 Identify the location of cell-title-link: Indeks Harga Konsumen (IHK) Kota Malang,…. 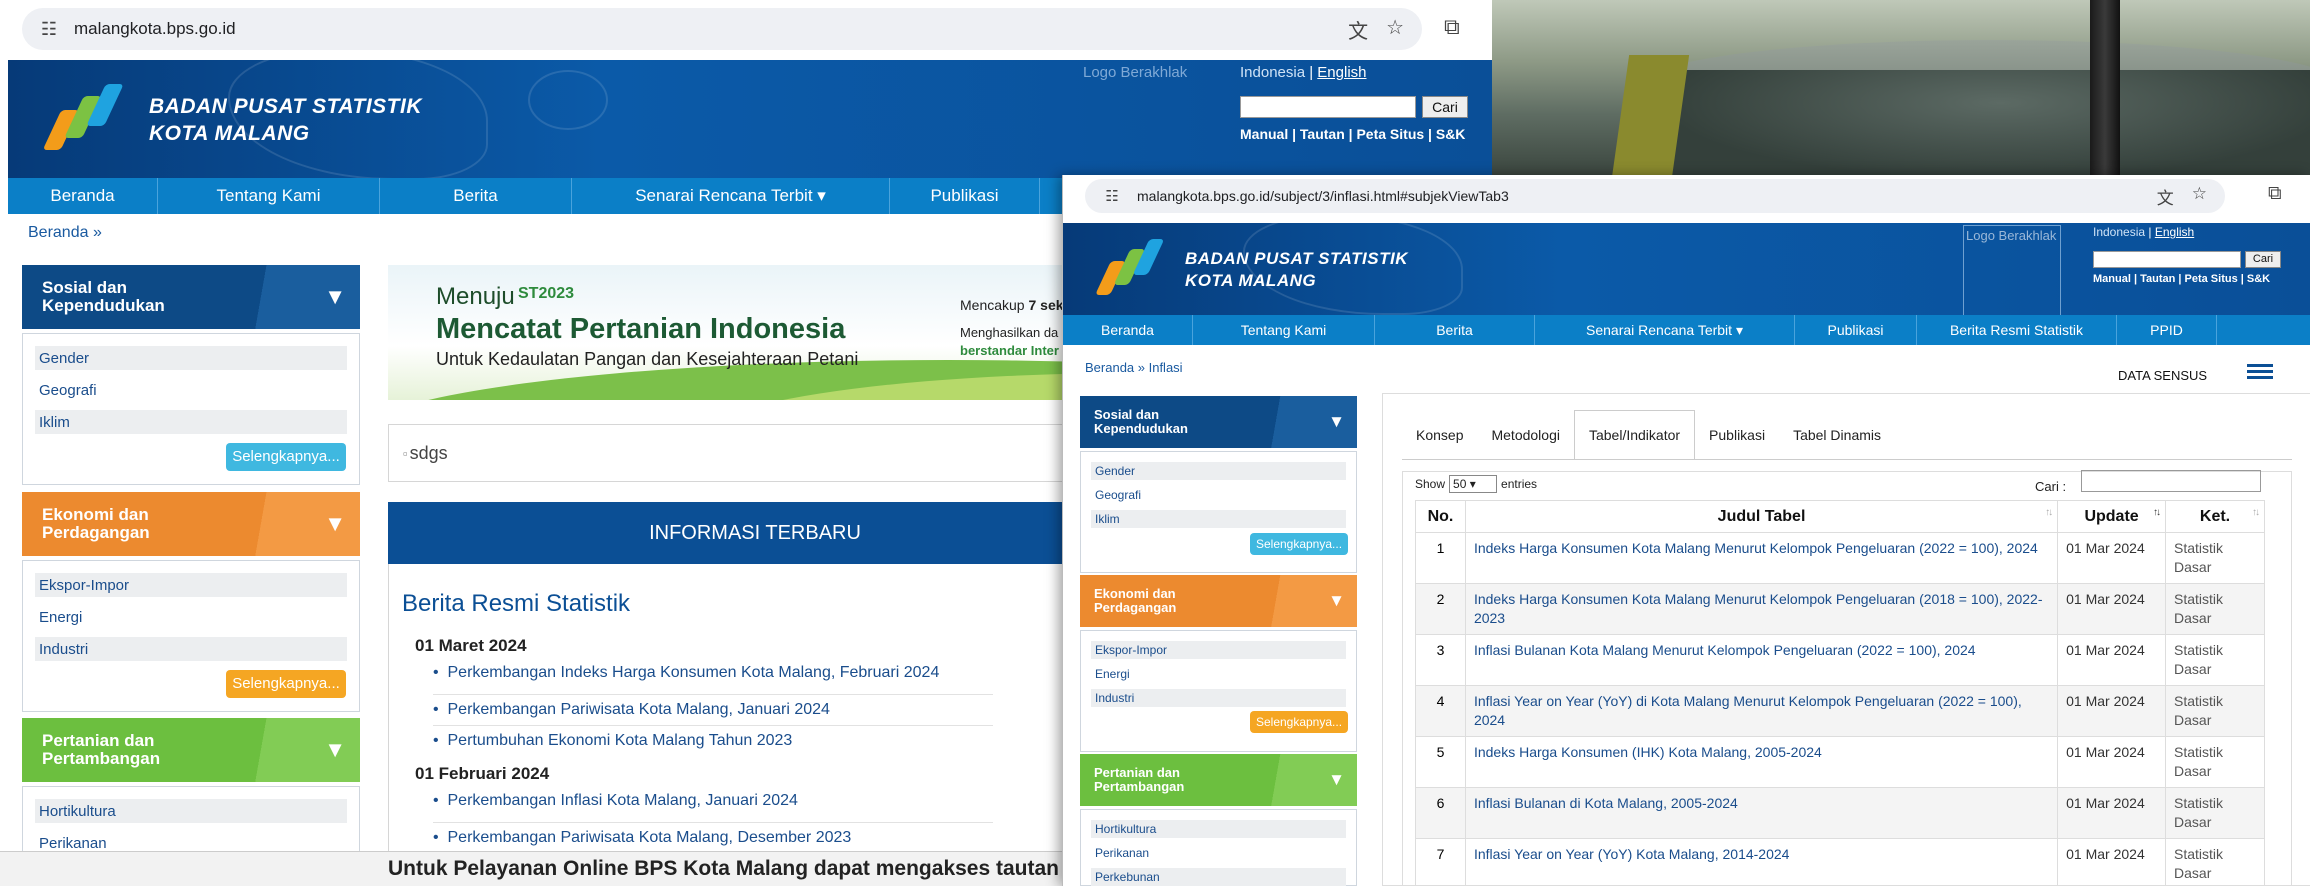
(1761, 762).